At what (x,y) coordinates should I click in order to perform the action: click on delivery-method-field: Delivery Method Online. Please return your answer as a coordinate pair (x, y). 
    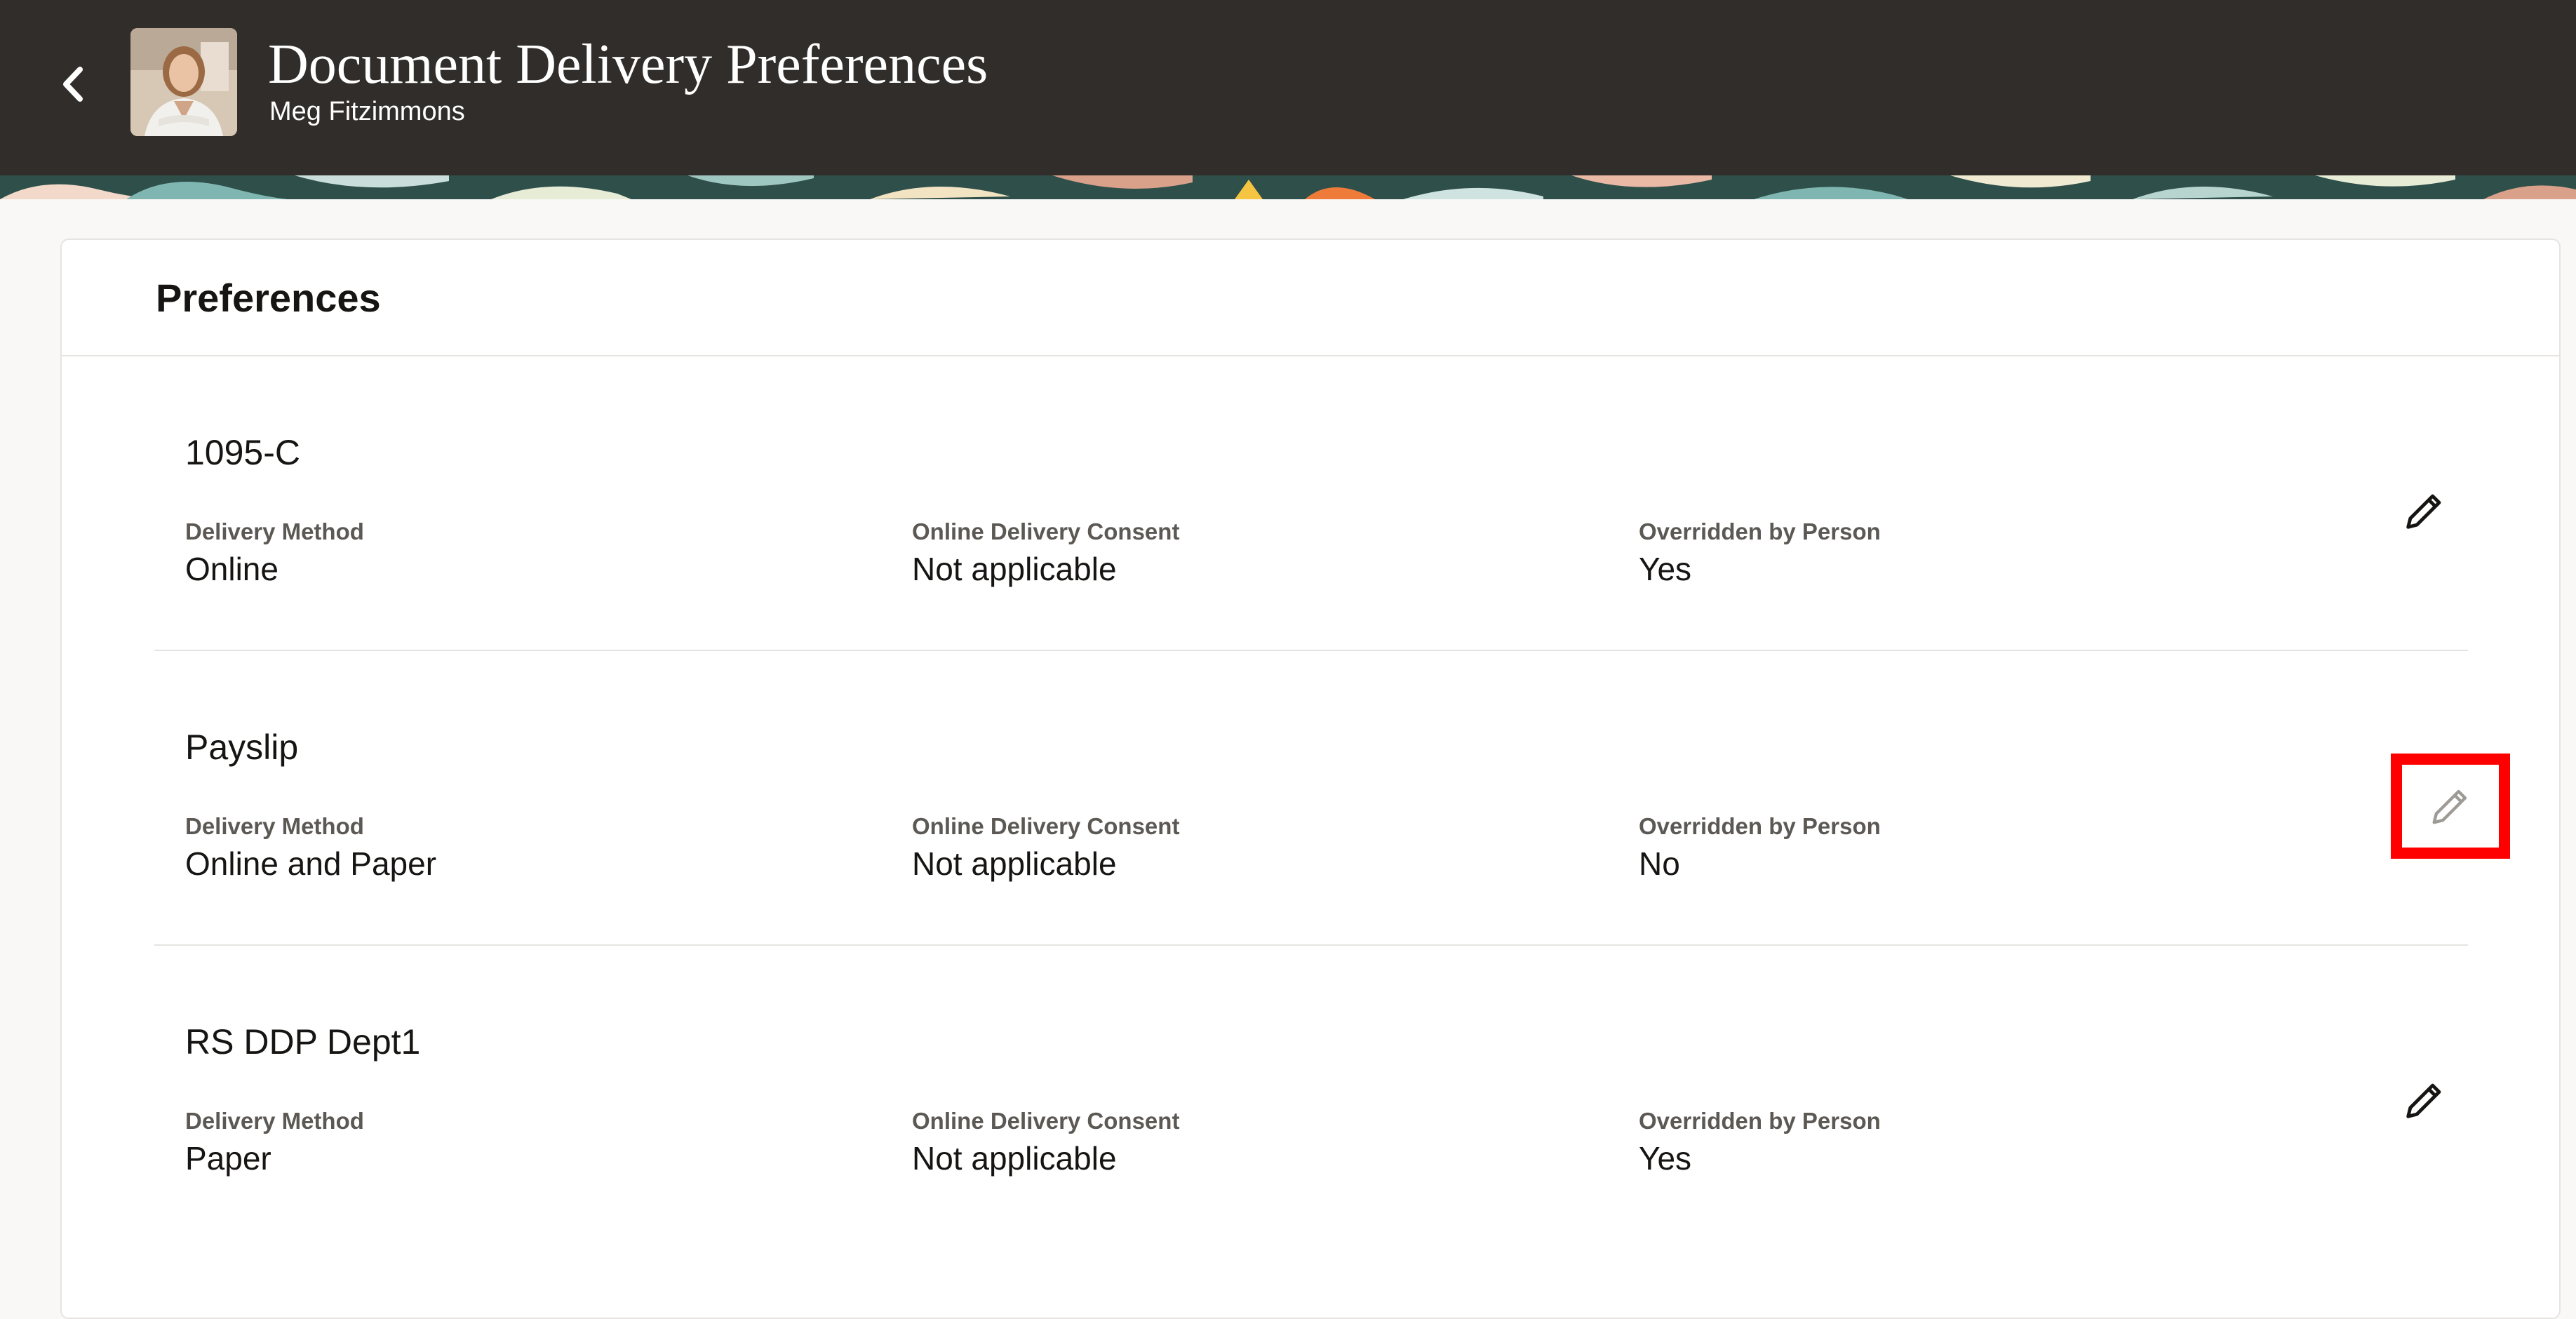
    Looking at the image, I should click on (274, 553).